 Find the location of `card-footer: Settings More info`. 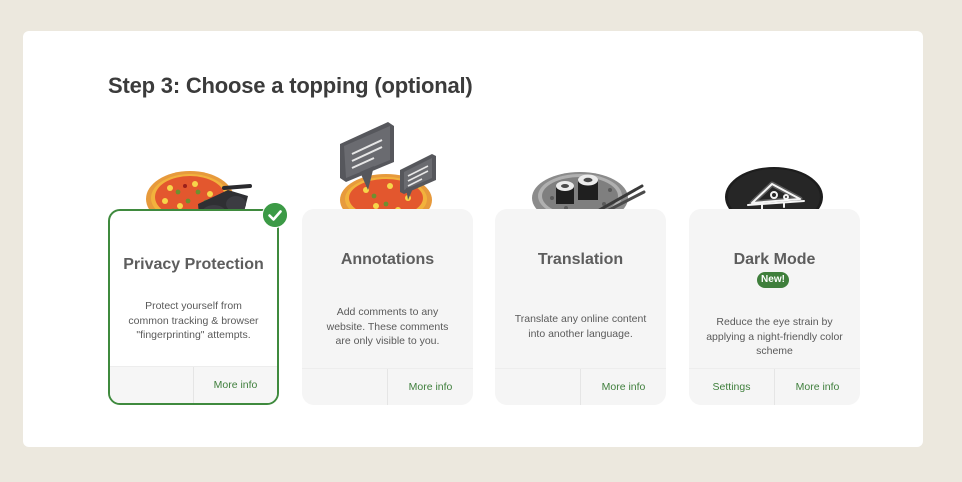

card-footer: Settings More info is located at coordinates (774, 386).